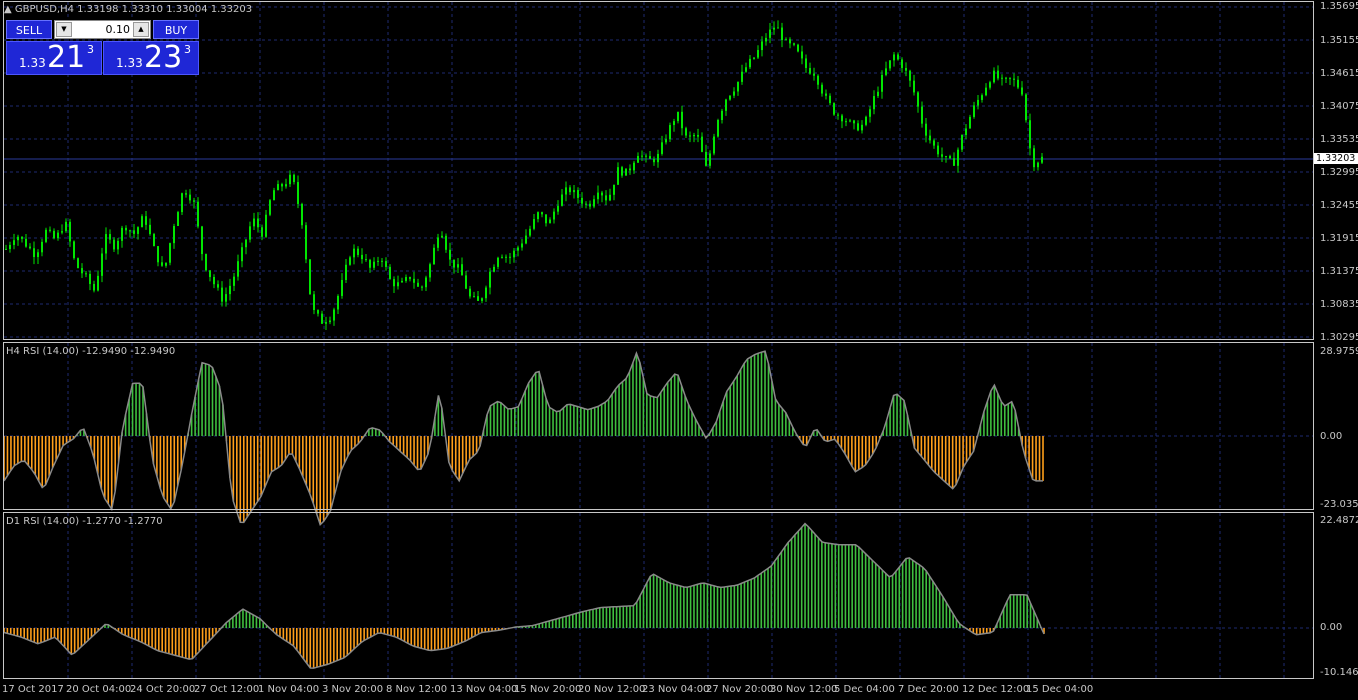 The width and height of the screenshot is (1358, 700). Describe the element at coordinates (1339, 40) in the screenshot. I see `price-axis-label: 1.35155` at that location.